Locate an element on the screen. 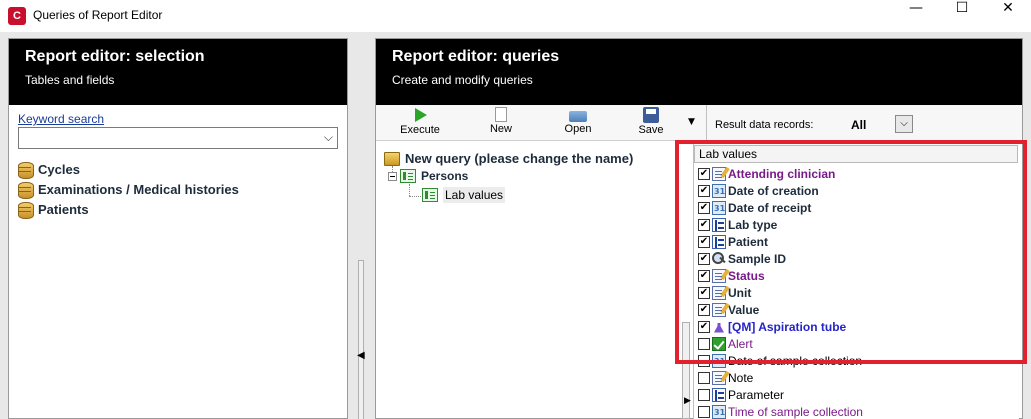  table-item-cycles: Cycles is located at coordinates (49, 169).